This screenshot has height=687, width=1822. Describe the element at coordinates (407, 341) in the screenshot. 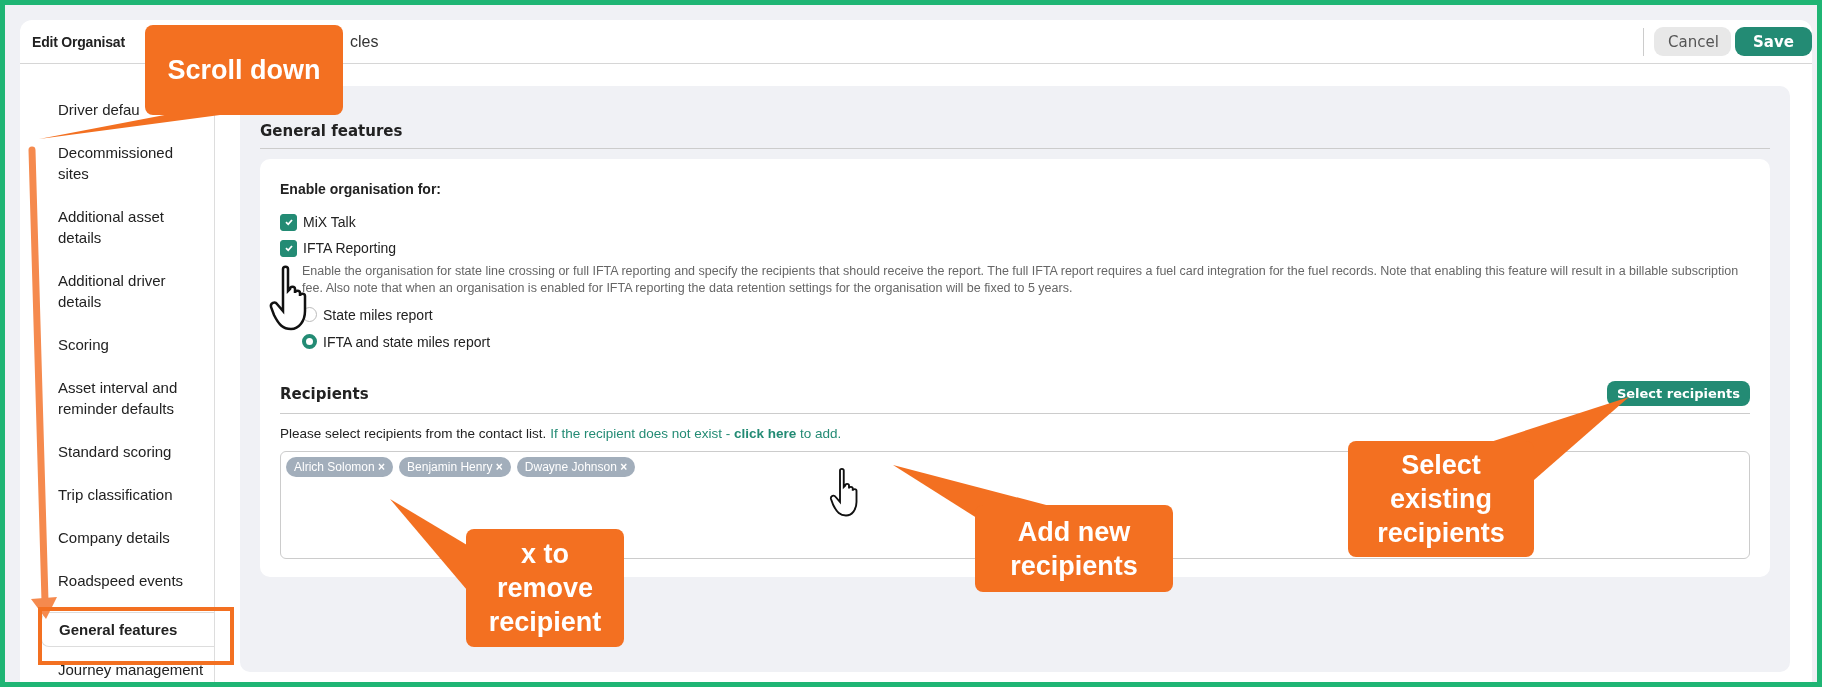

I see `radio-label: IFTA and state miles report` at that location.